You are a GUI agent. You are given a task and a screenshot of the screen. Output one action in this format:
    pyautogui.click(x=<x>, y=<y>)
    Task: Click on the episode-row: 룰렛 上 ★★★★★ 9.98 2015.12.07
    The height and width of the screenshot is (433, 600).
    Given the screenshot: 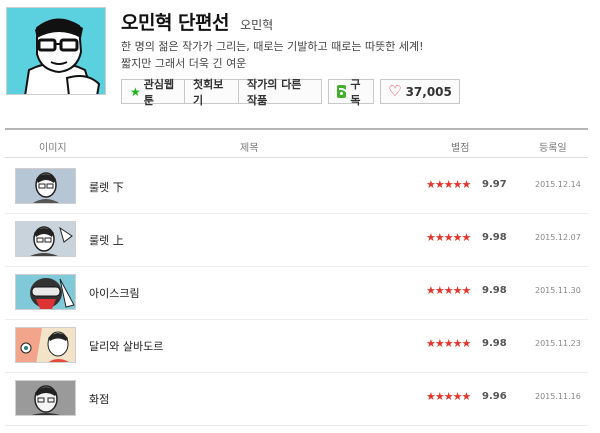 What is the action you would take?
    pyautogui.click(x=296, y=240)
    